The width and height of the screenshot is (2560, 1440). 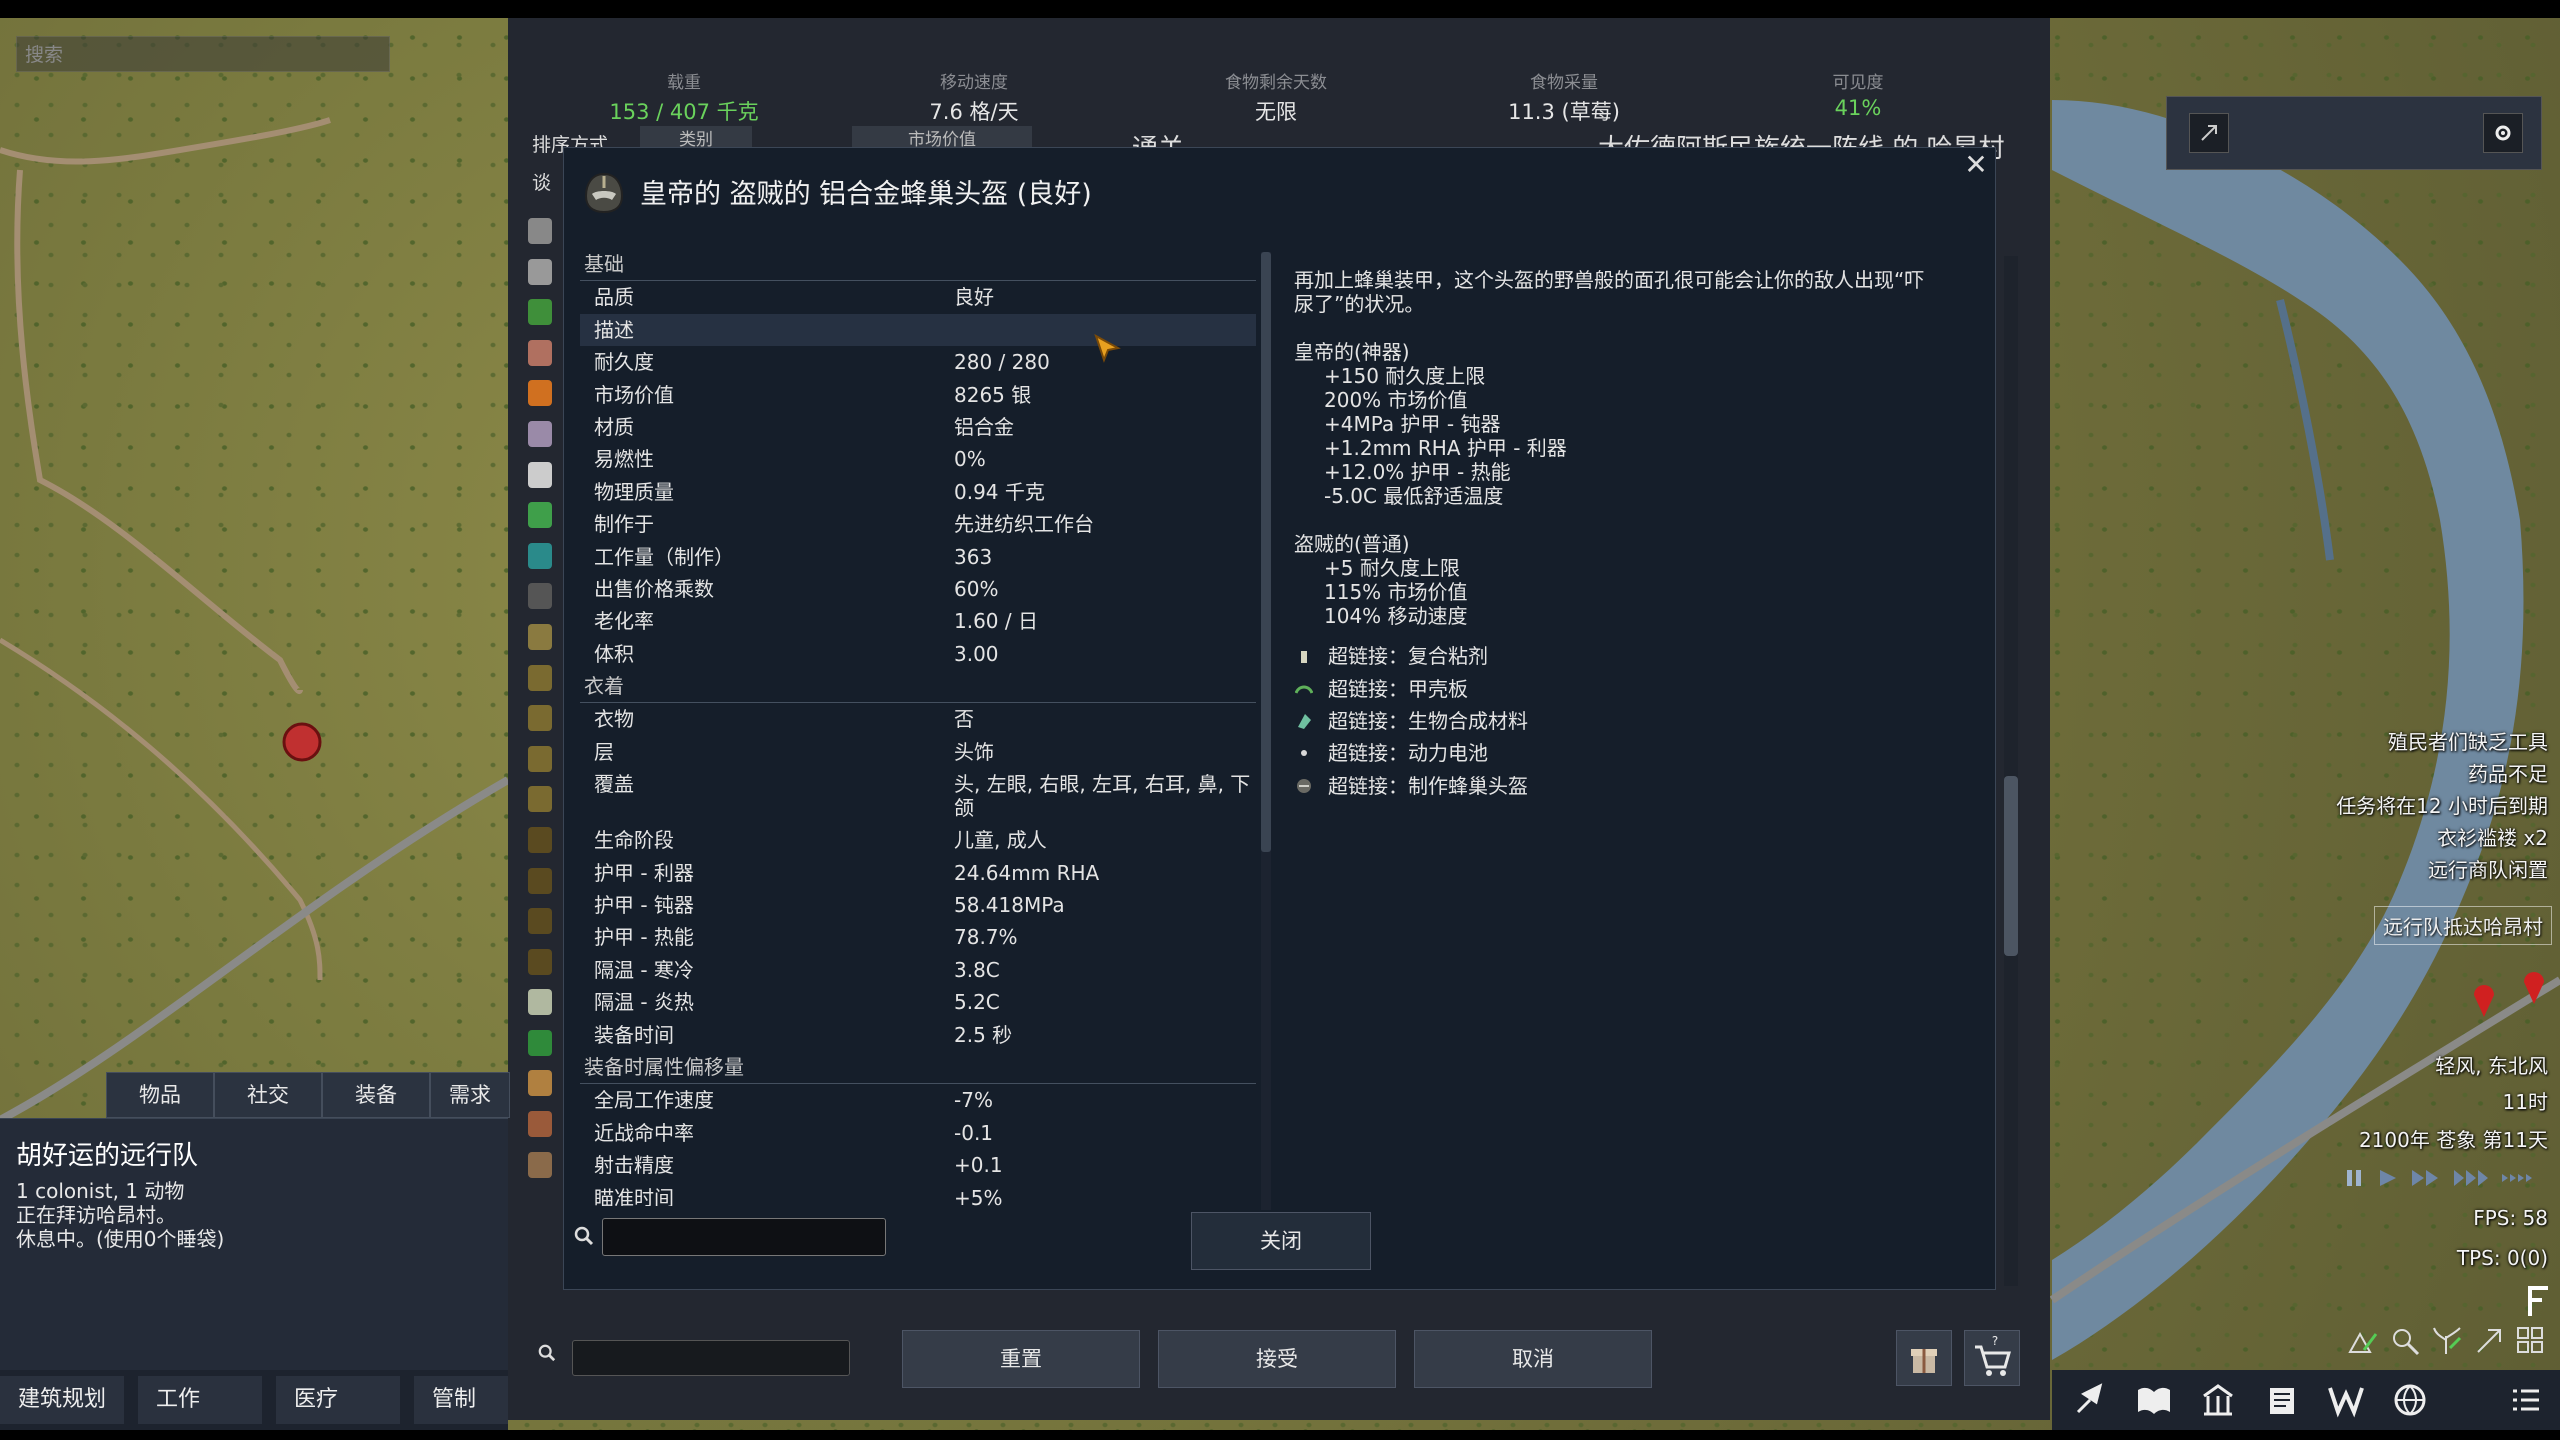 I want to click on property-value: 良好, so click(x=974, y=297).